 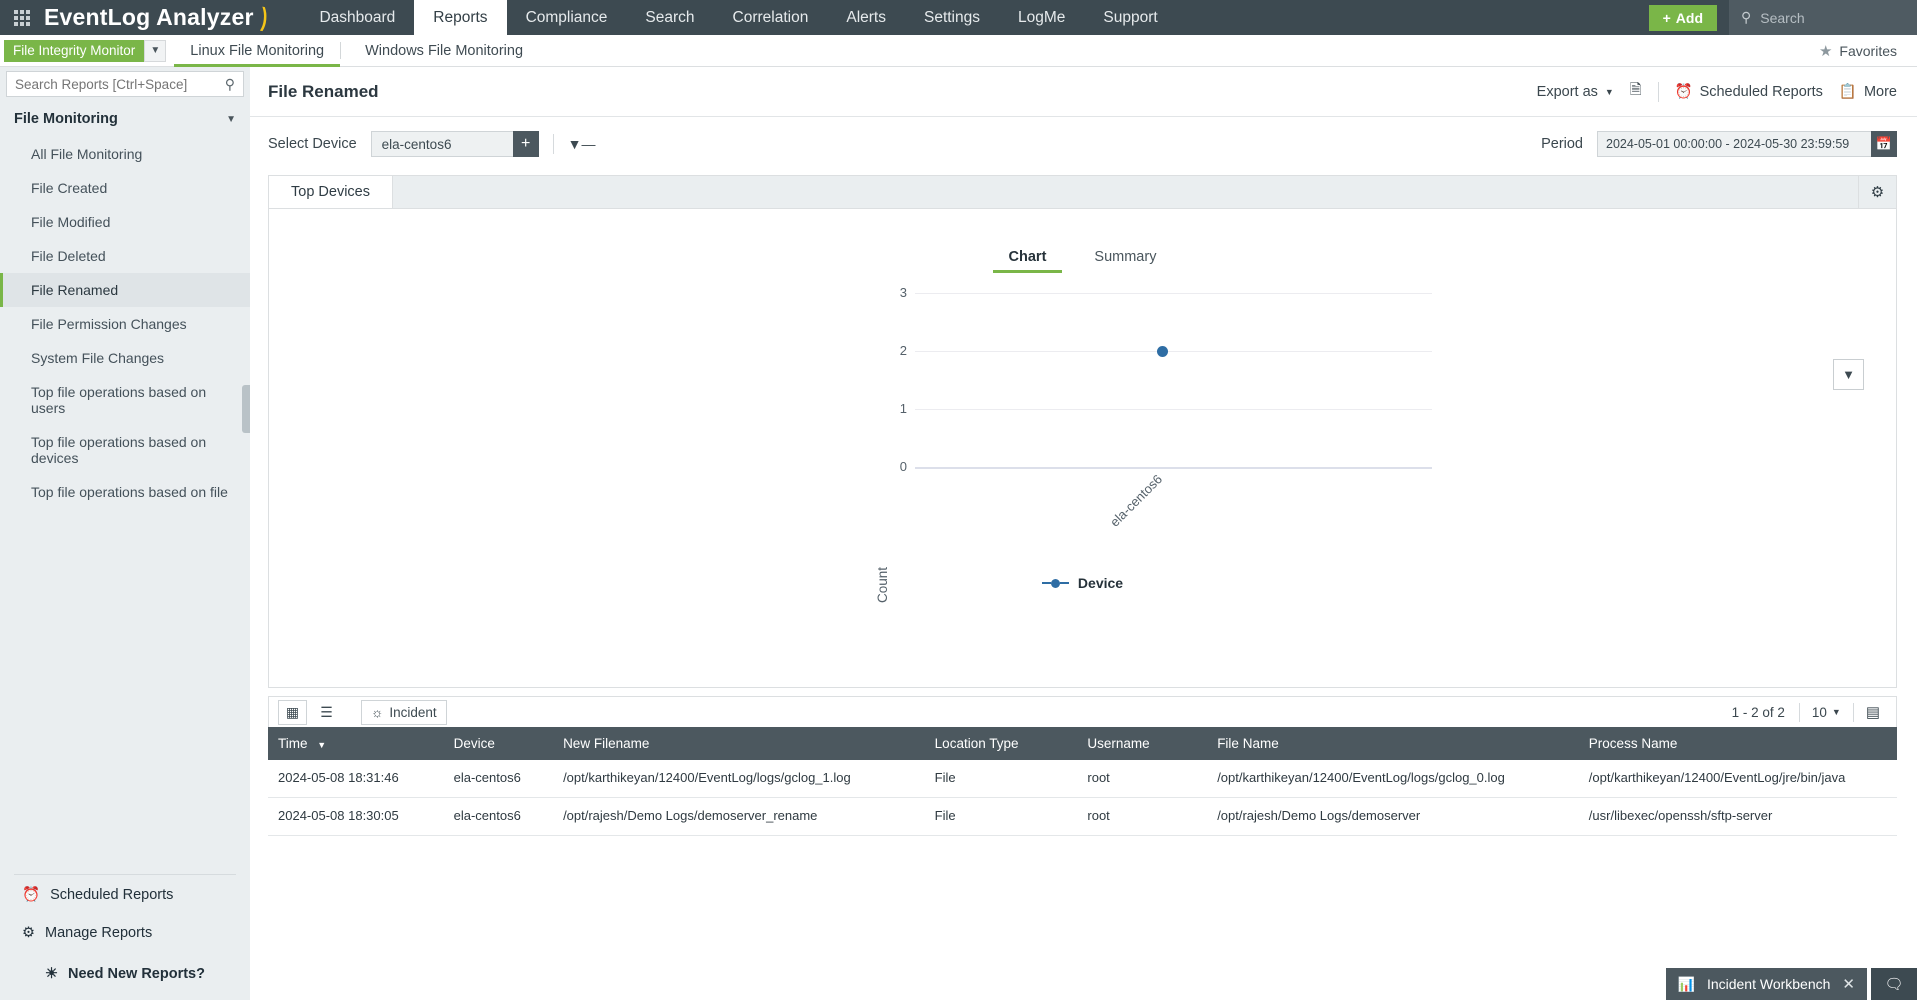 I want to click on need-new-reports-button: ☀ Need New Reports?, so click(x=125, y=976).